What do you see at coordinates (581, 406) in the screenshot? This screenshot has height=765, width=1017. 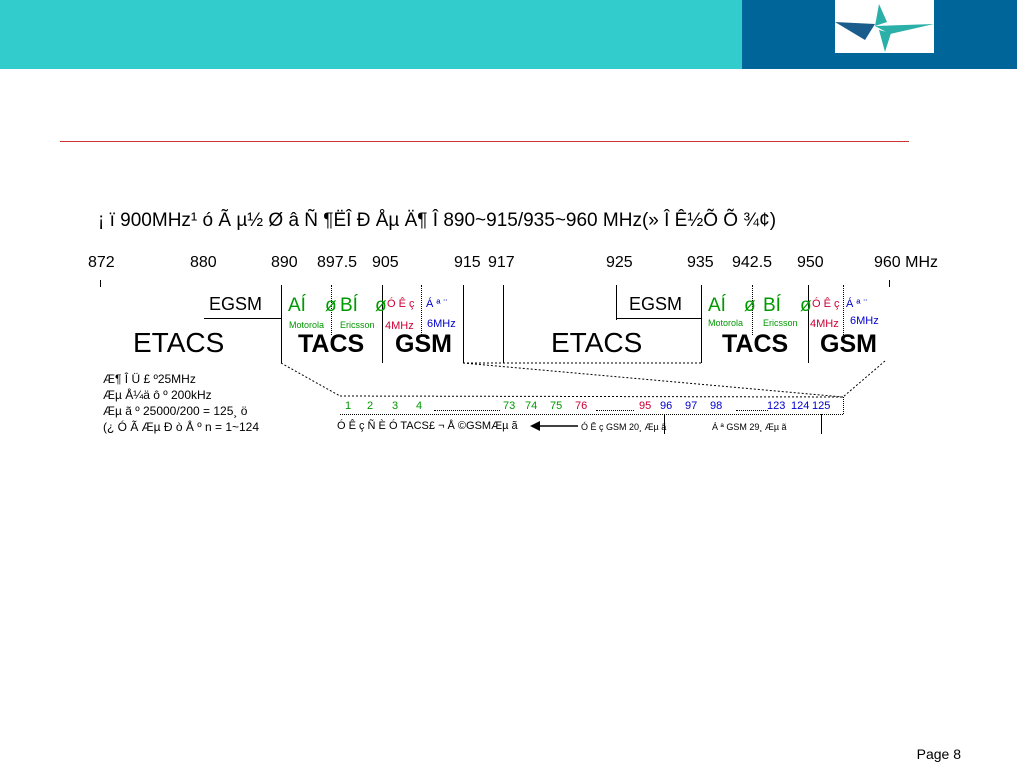 I see `channel-76: 76` at bounding box center [581, 406].